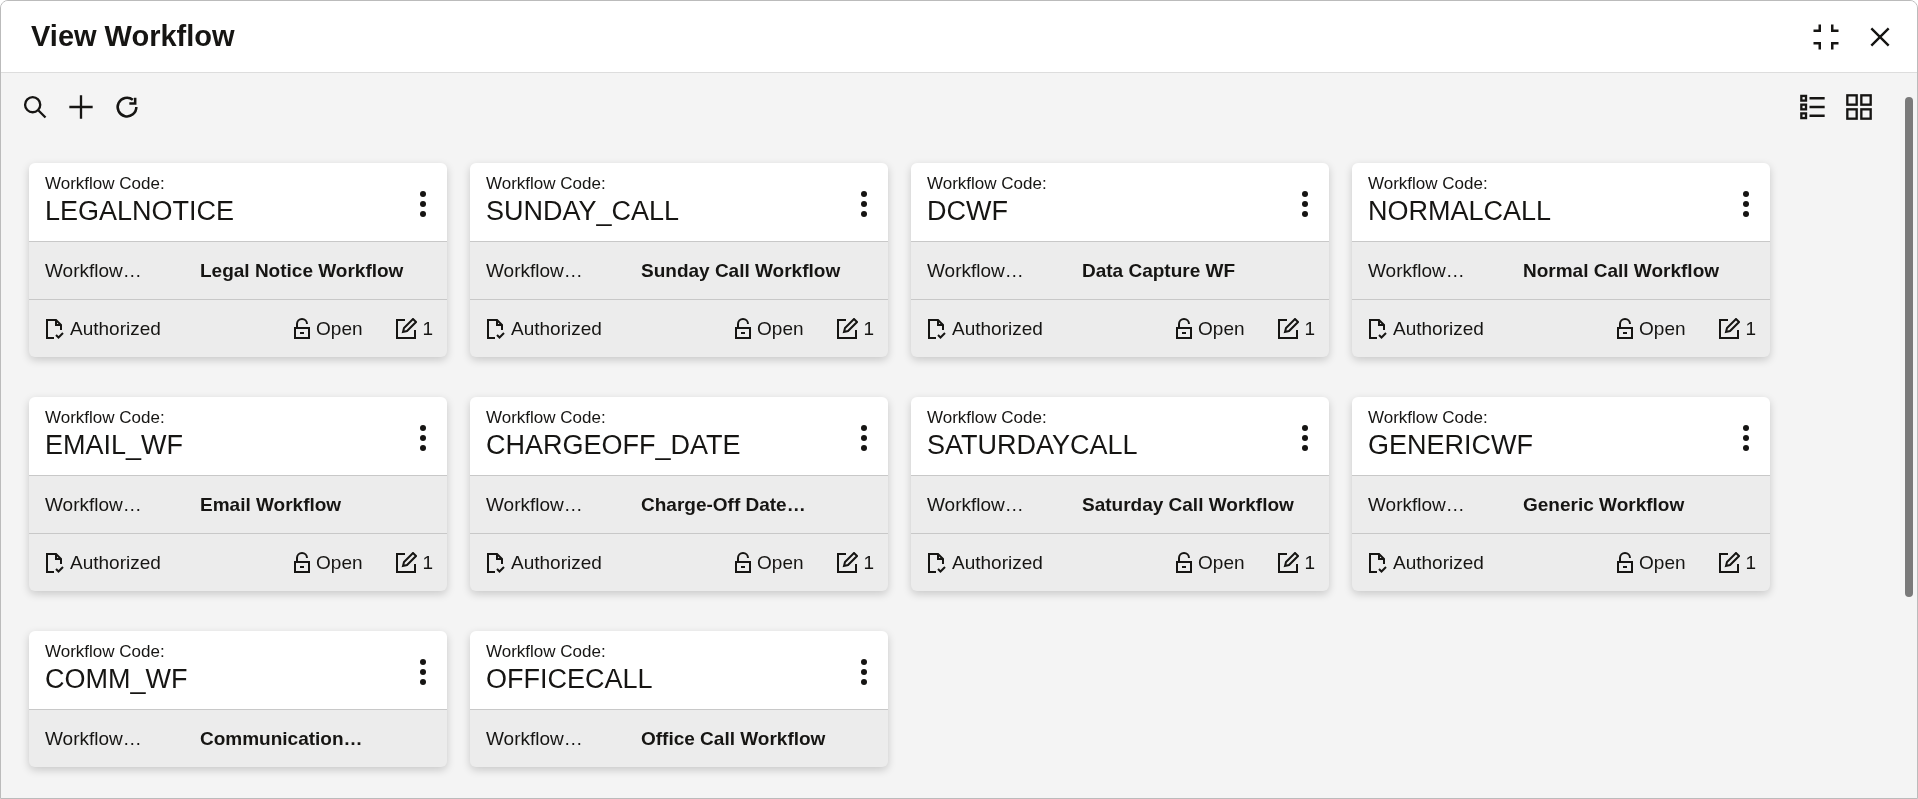 The image size is (1918, 799). I want to click on workflow-code: CHARGEOFF_DATE, so click(613, 445).